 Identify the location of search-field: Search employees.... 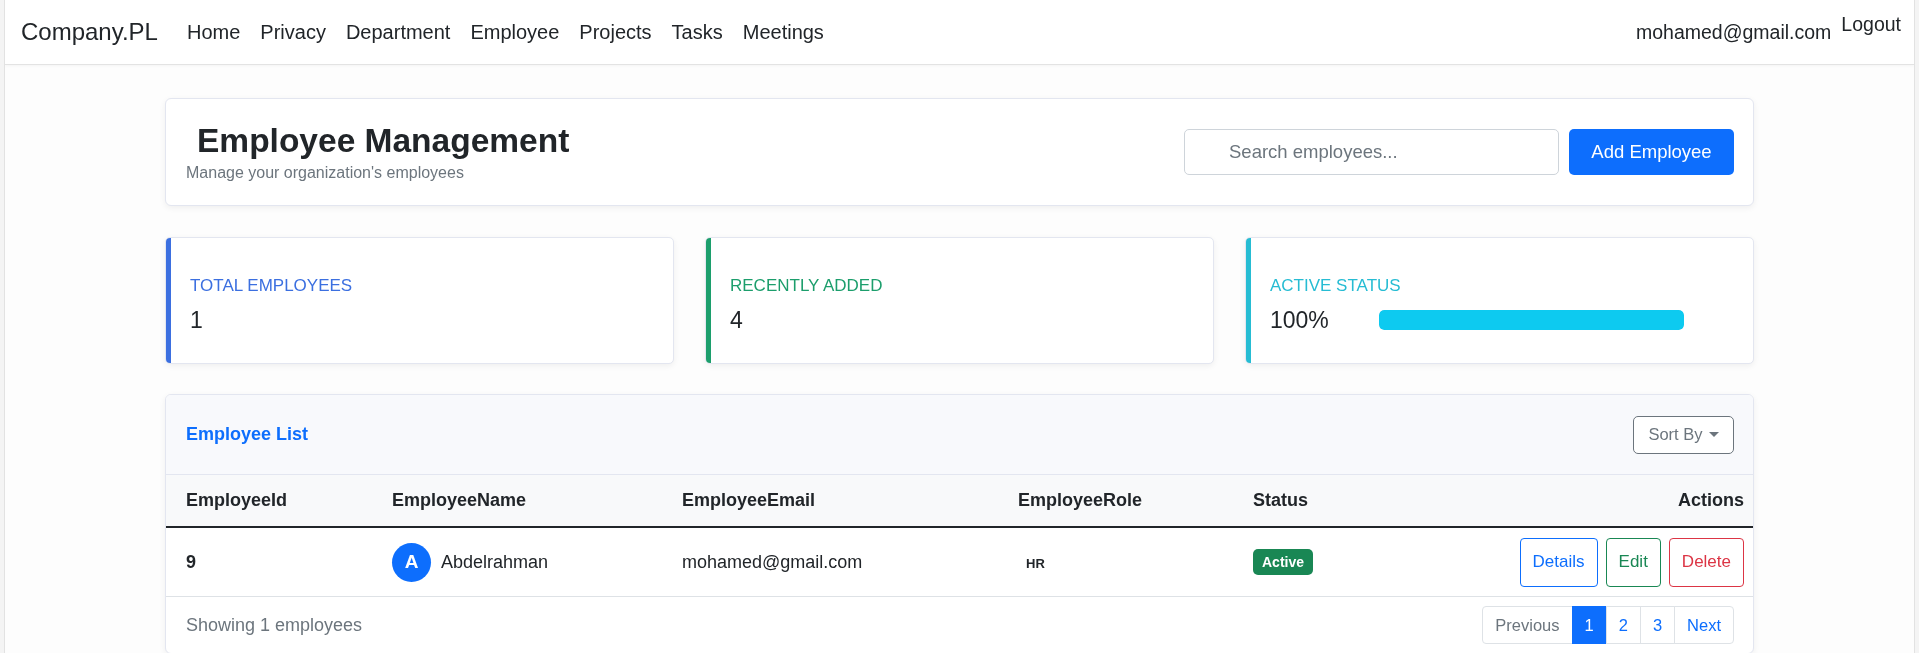
(1371, 152).